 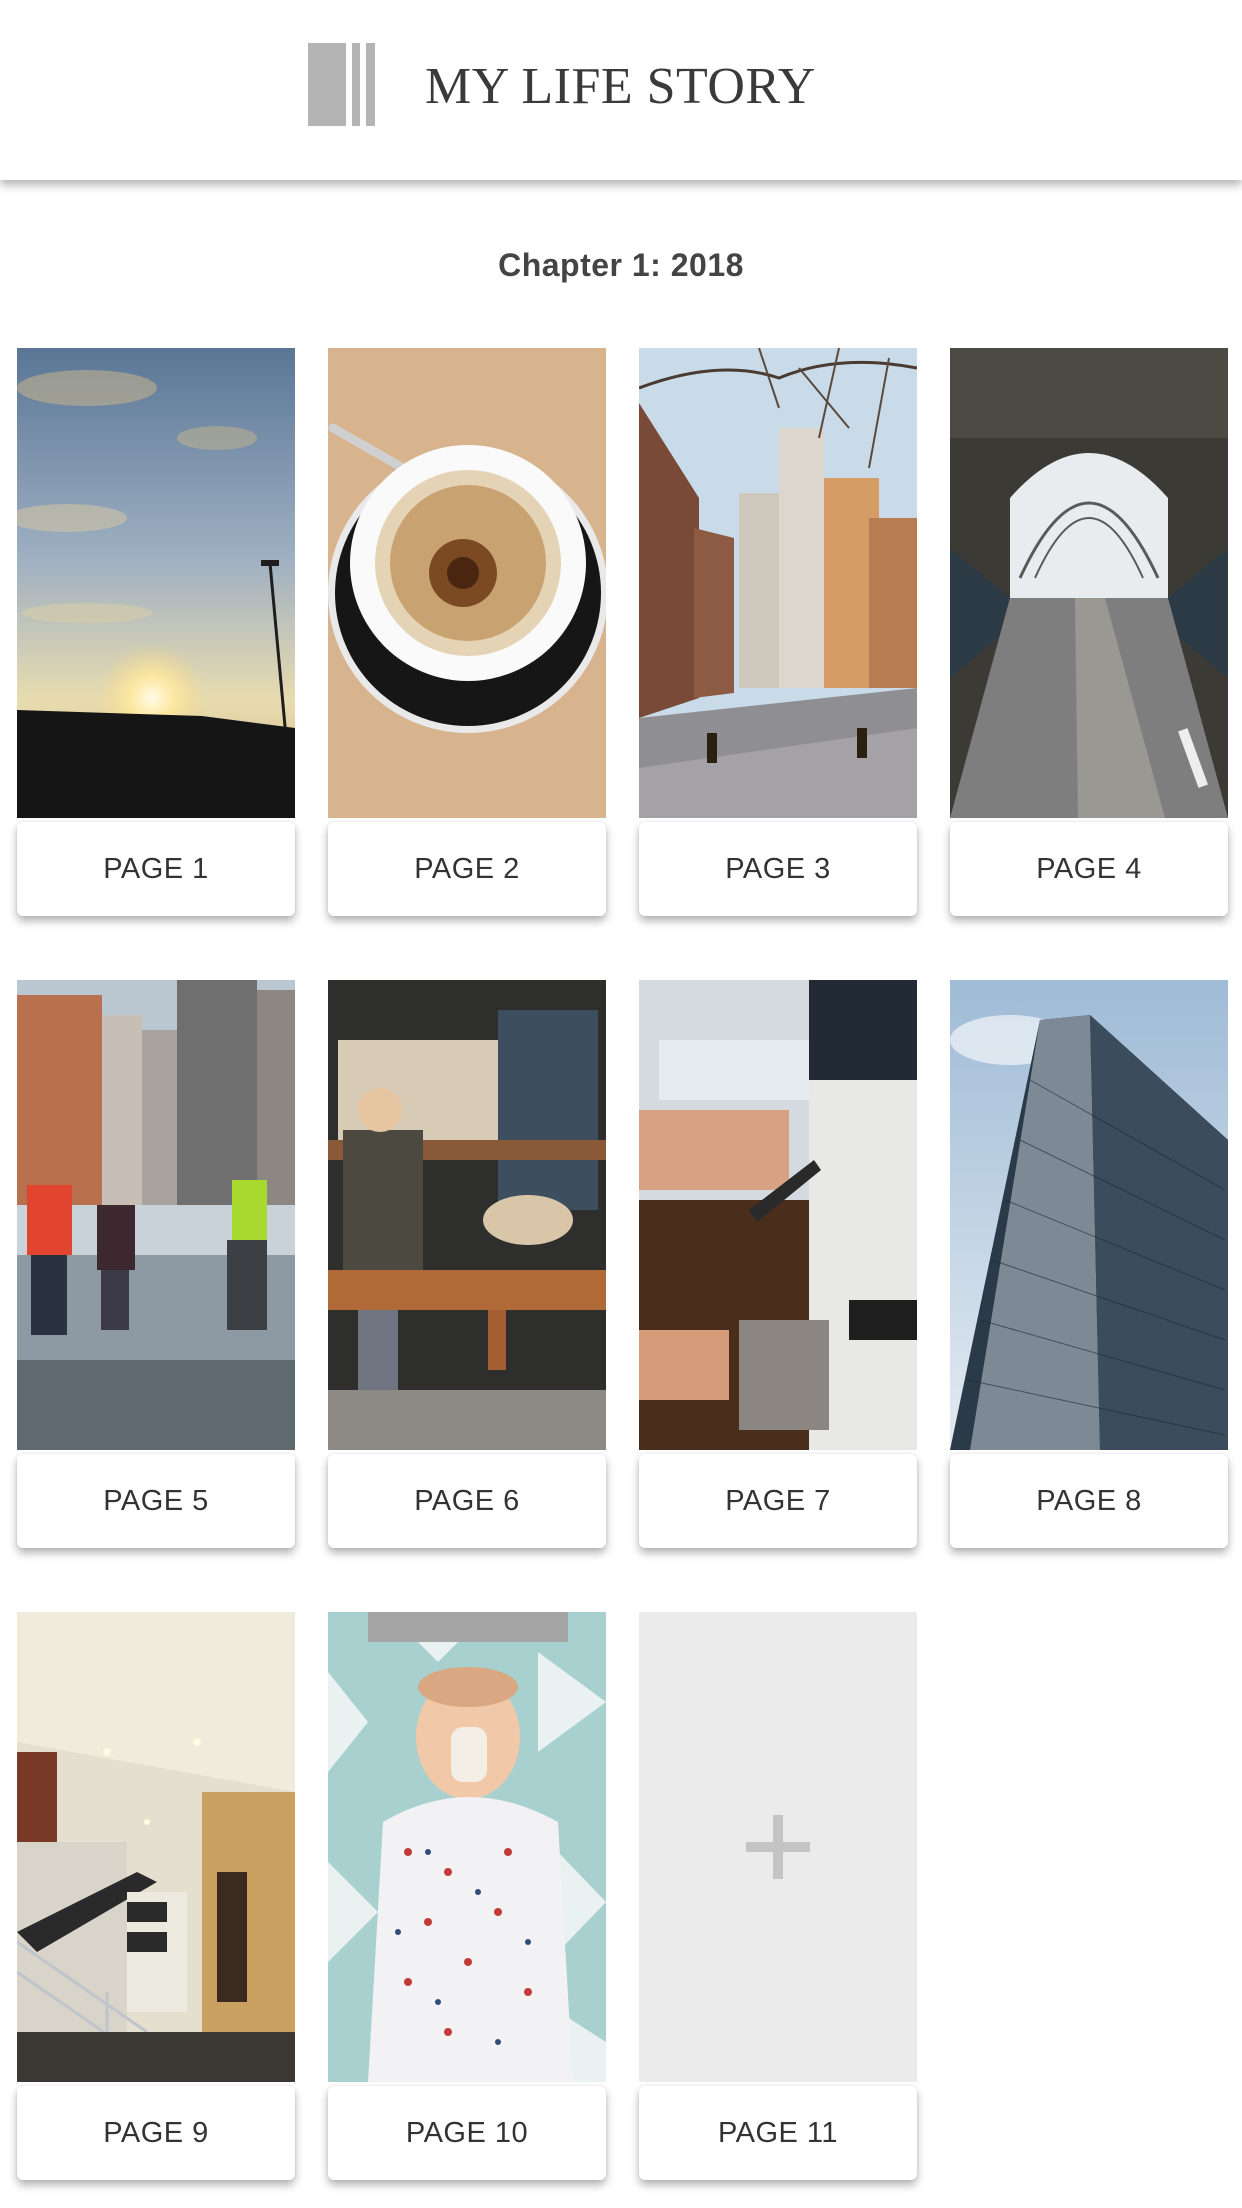 I want to click on page-card: PAGE 4, so click(x=1089, y=634).